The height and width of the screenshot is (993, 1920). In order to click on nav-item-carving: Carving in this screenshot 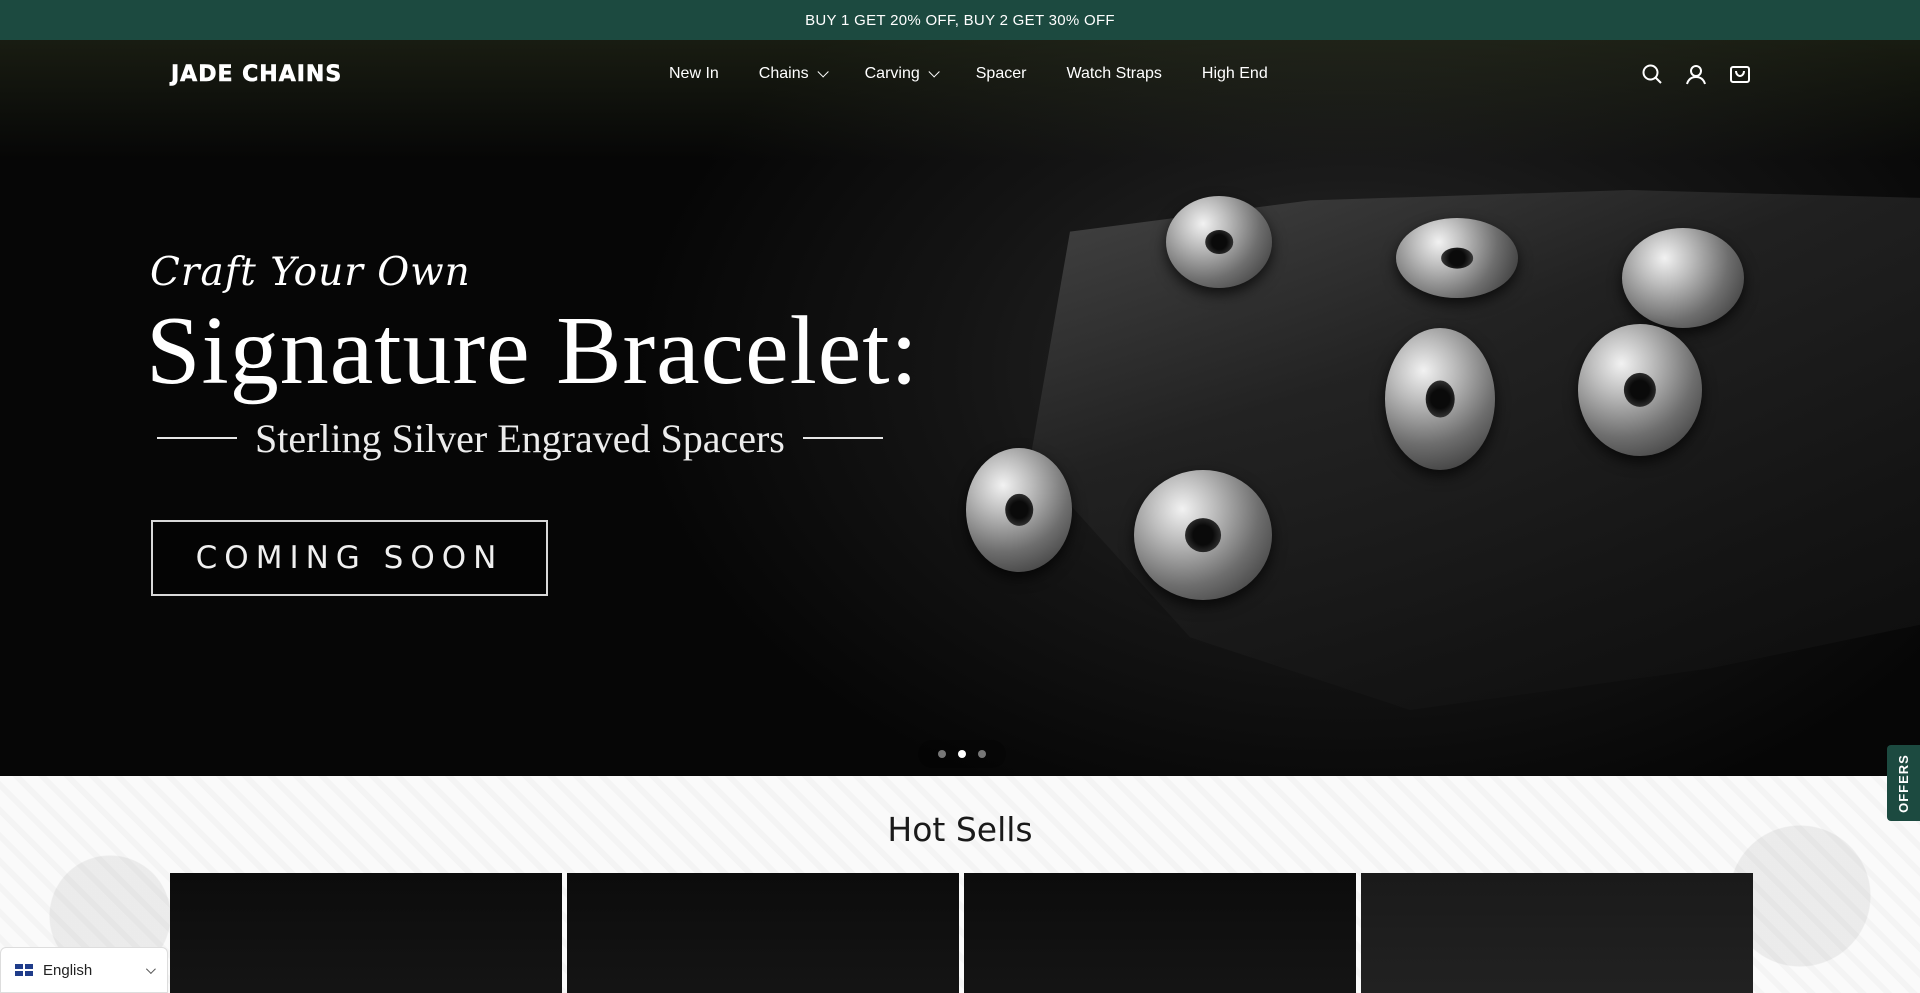, I will do `click(902, 74)`.